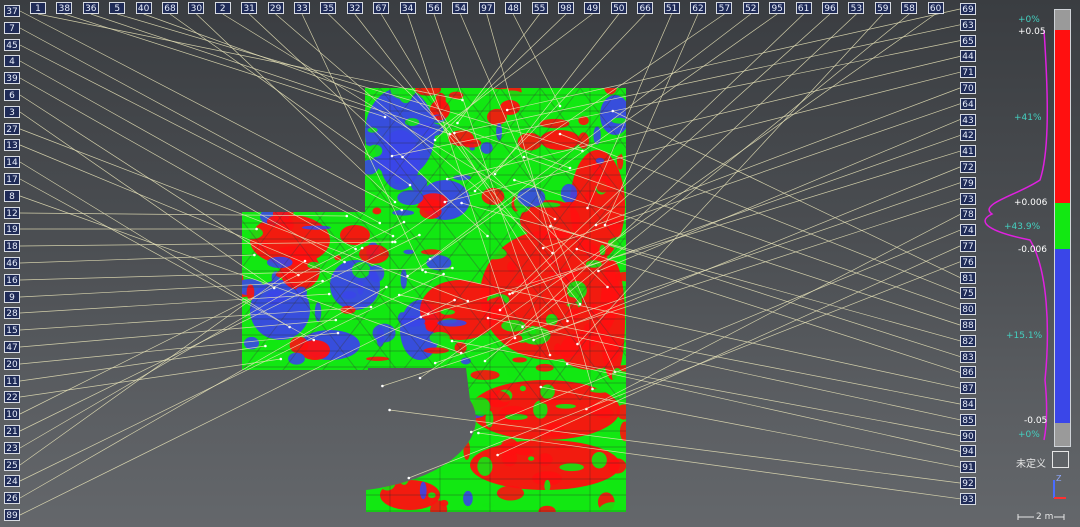 This screenshot has height=527, width=1080. What do you see at coordinates (968, 261) in the screenshot?
I see `tag-76: 76` at bounding box center [968, 261].